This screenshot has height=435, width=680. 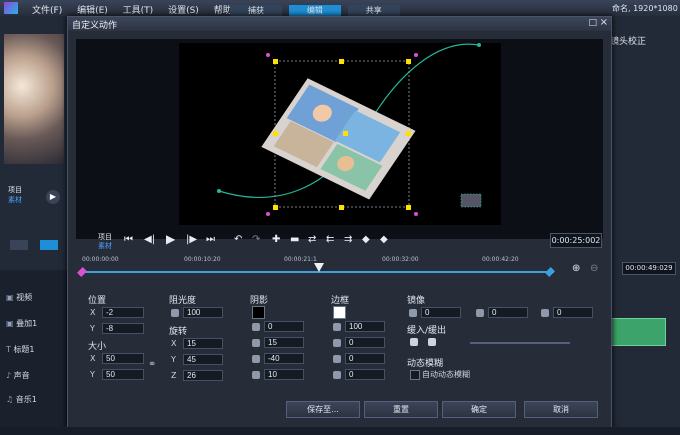 I want to click on mirror-gradient-icon, so click(x=480, y=313).